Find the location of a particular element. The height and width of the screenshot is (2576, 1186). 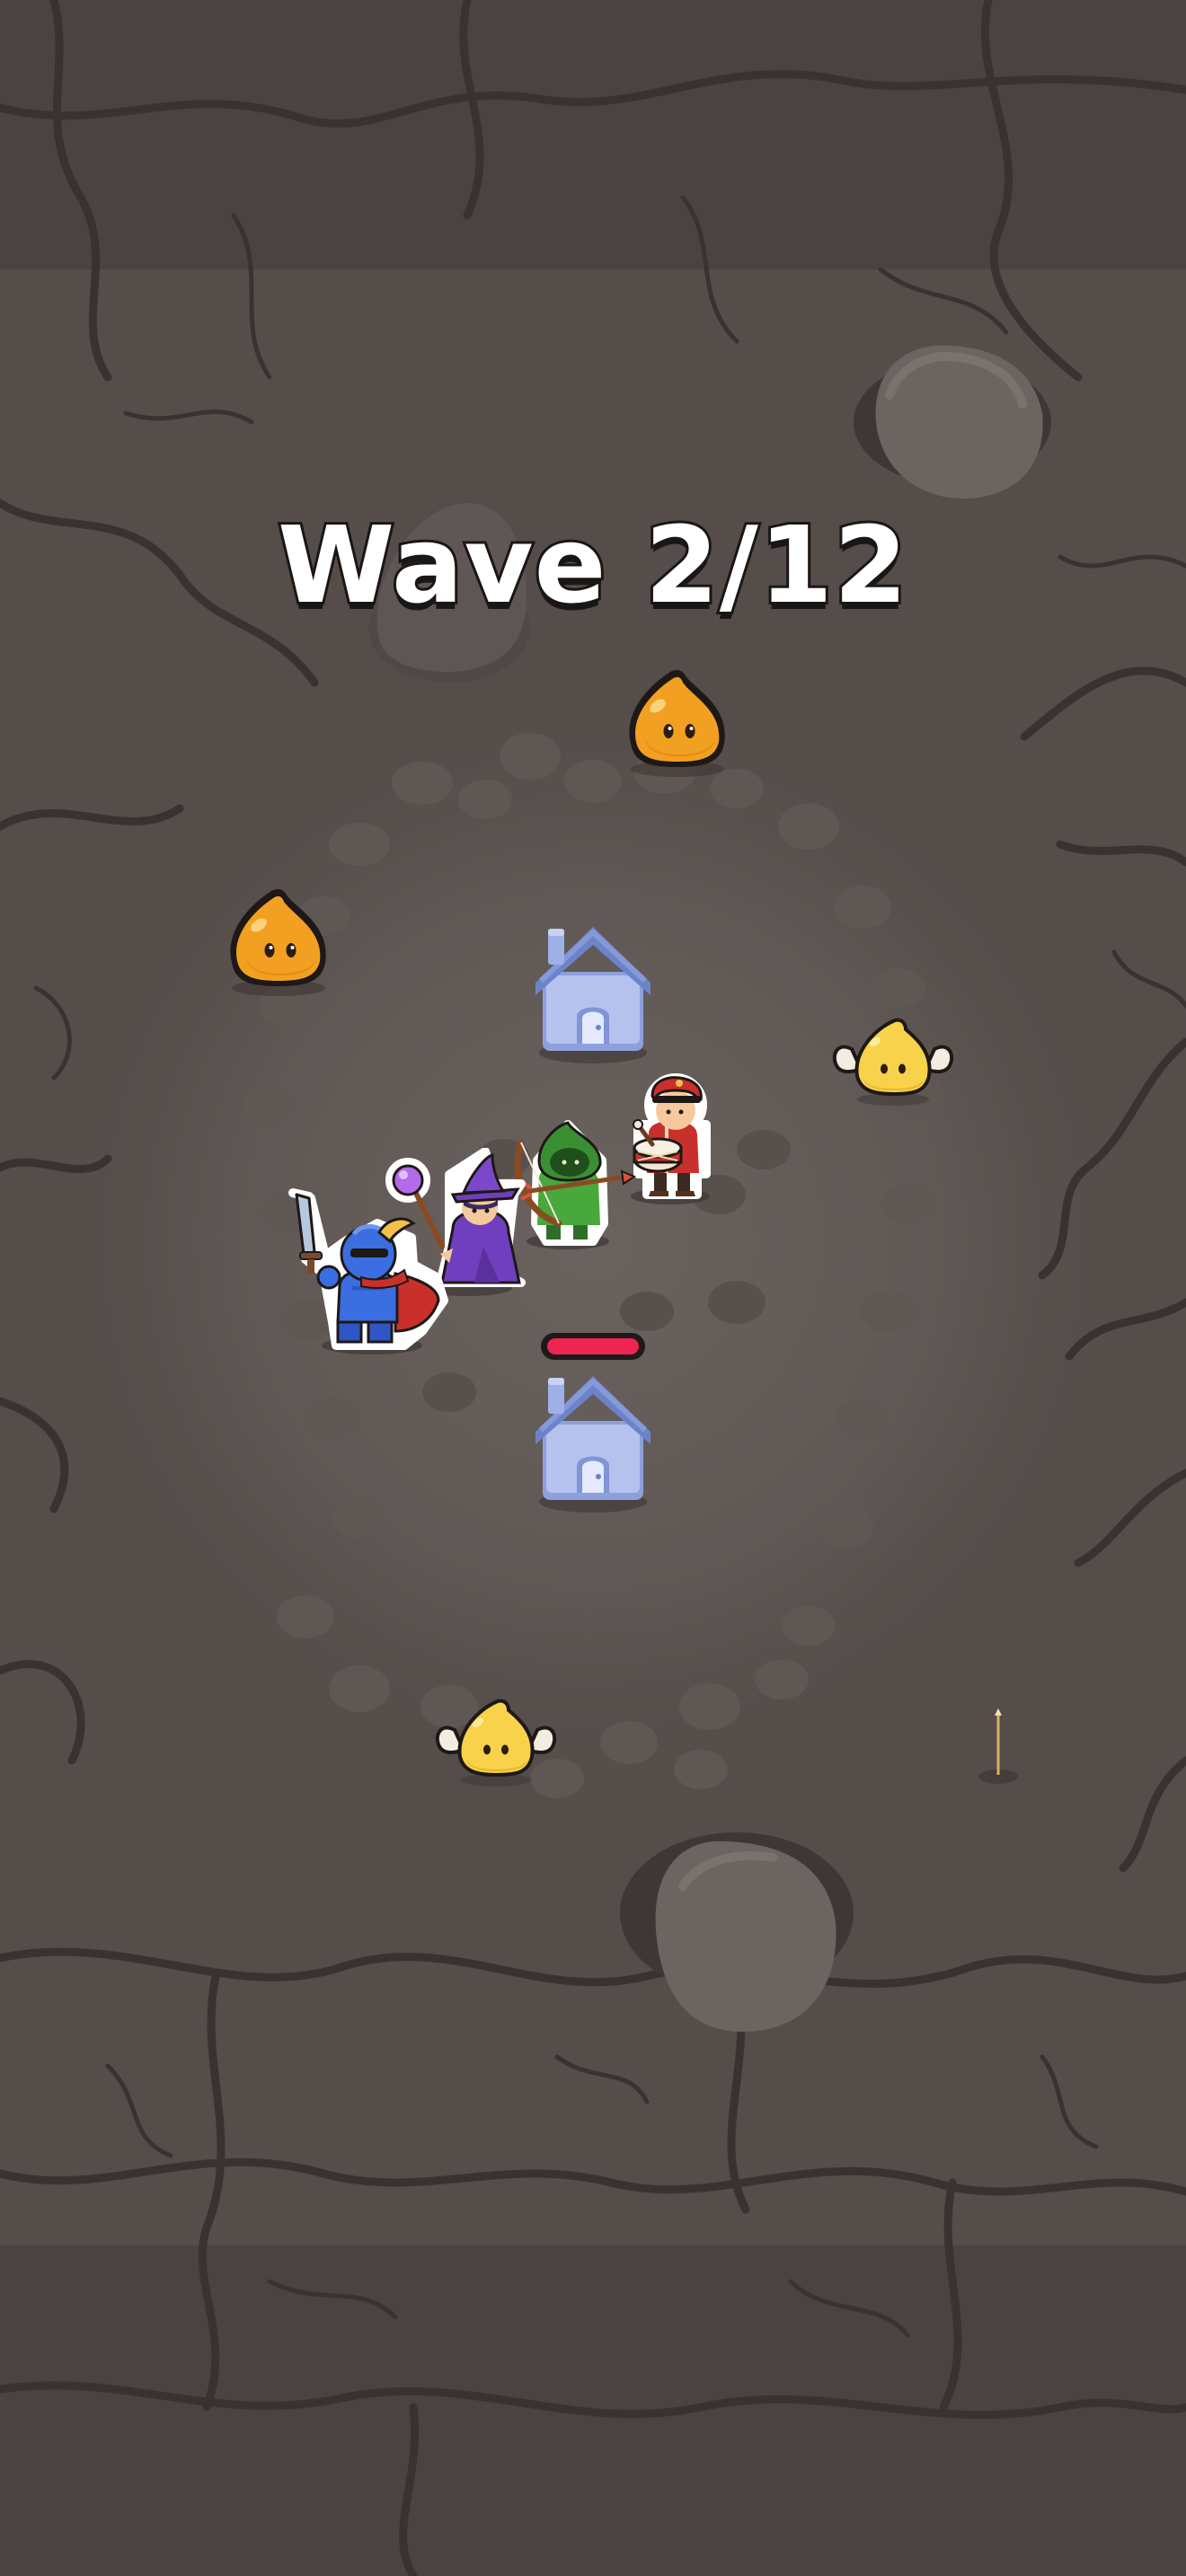

wave-counter: Wave 2/12 is located at coordinates (592, 565).